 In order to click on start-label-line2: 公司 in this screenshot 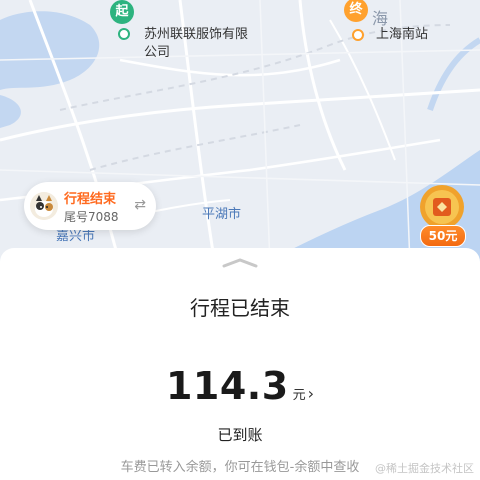, I will do `click(157, 52)`.